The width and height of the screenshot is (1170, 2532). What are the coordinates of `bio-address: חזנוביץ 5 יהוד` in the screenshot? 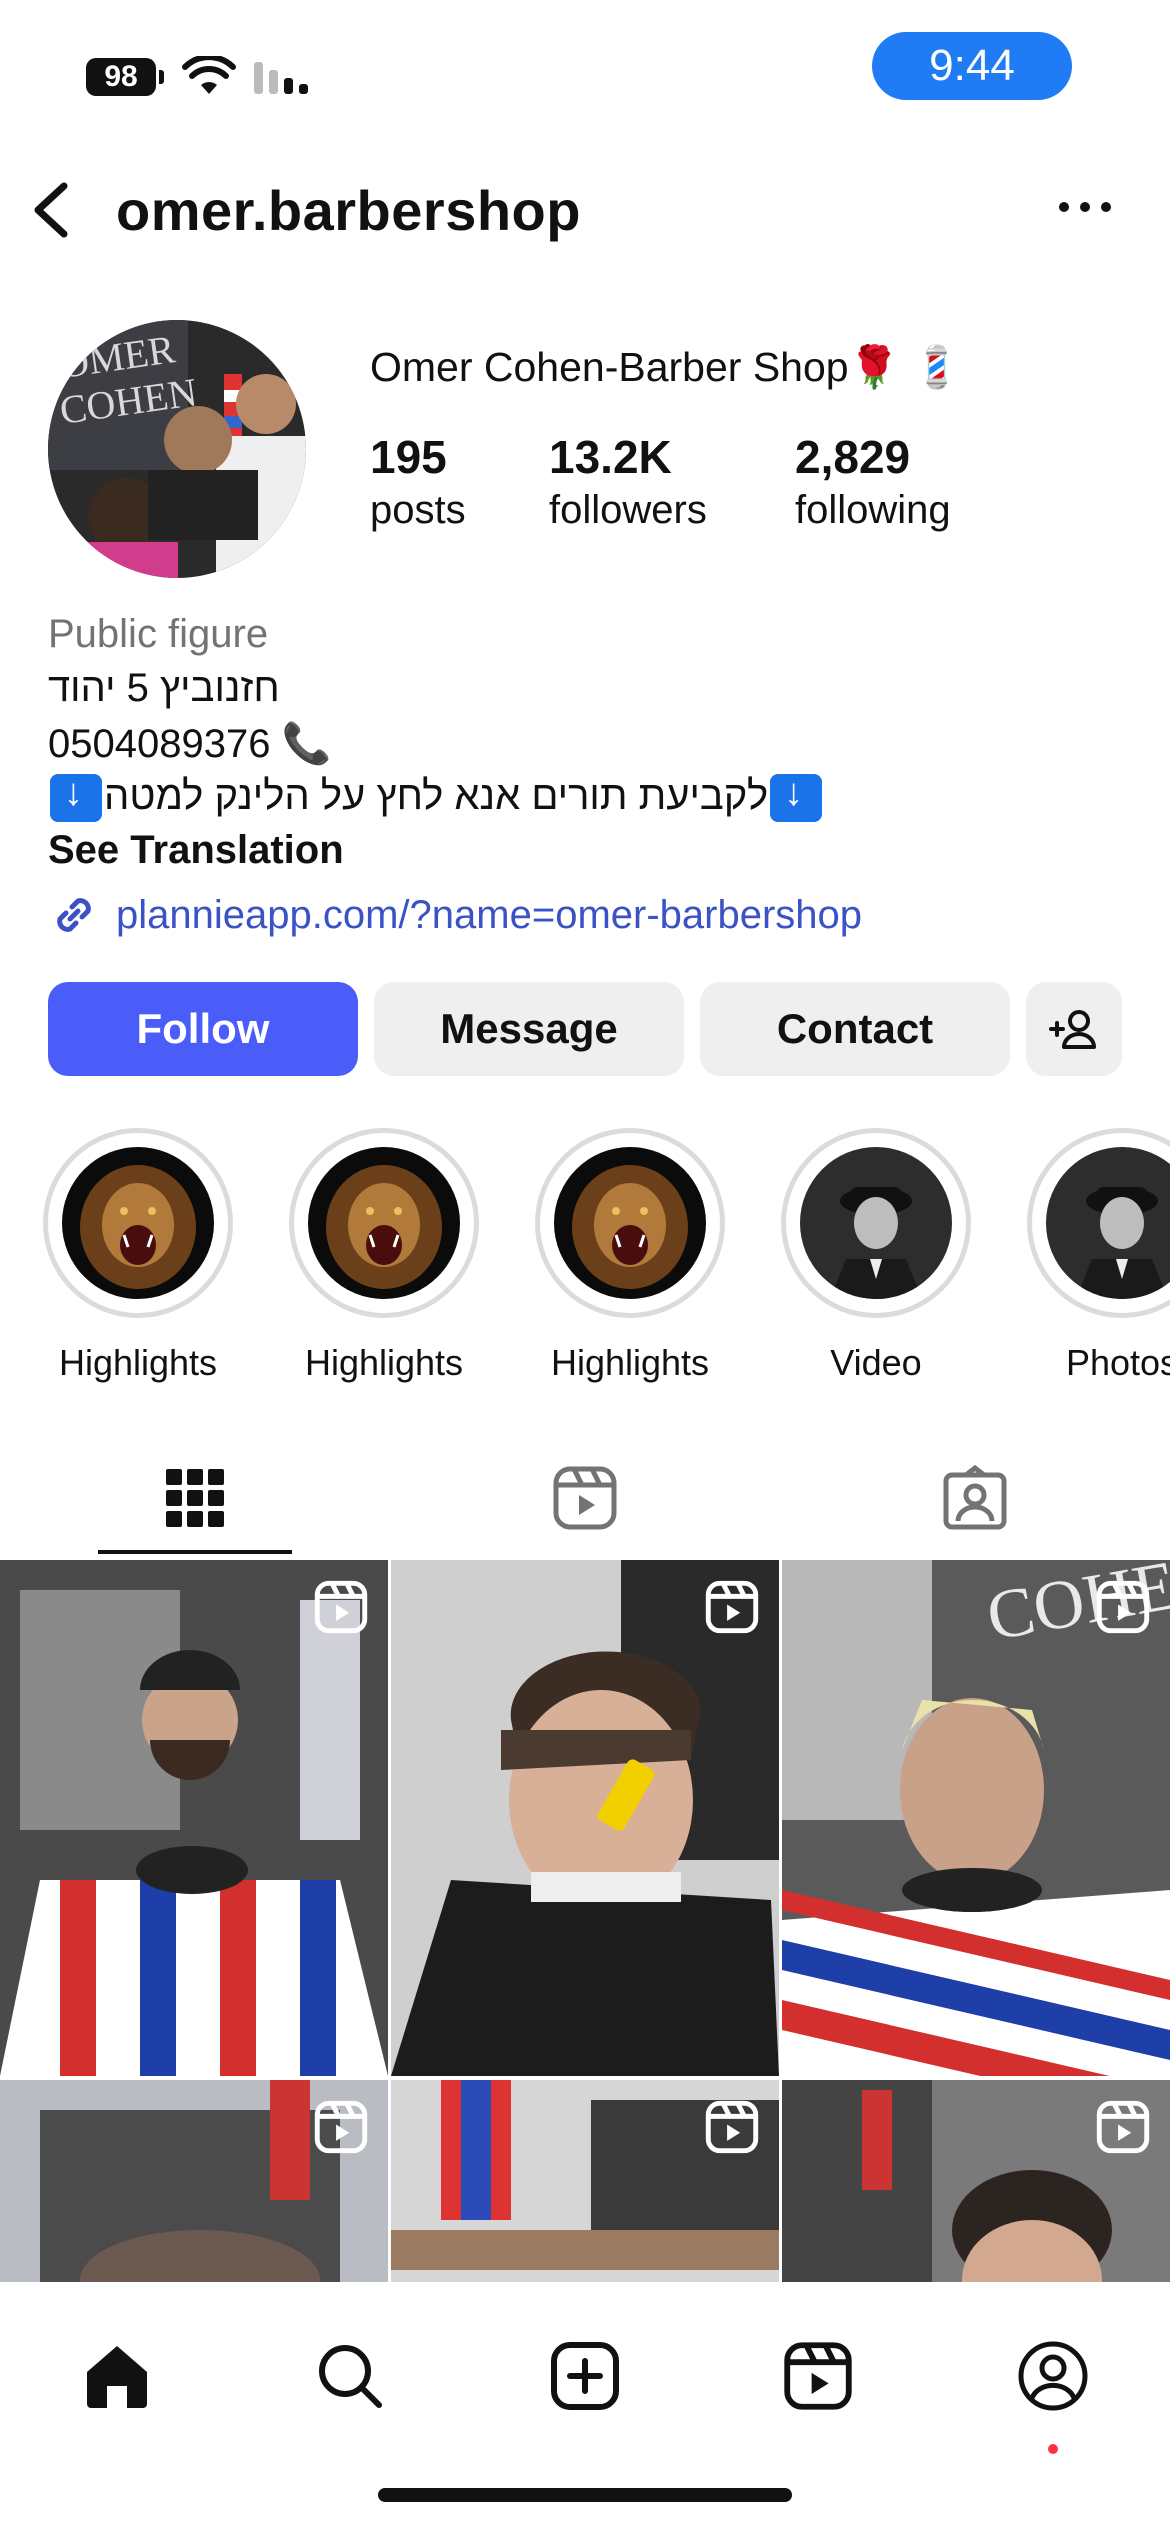 It's located at (164, 688).